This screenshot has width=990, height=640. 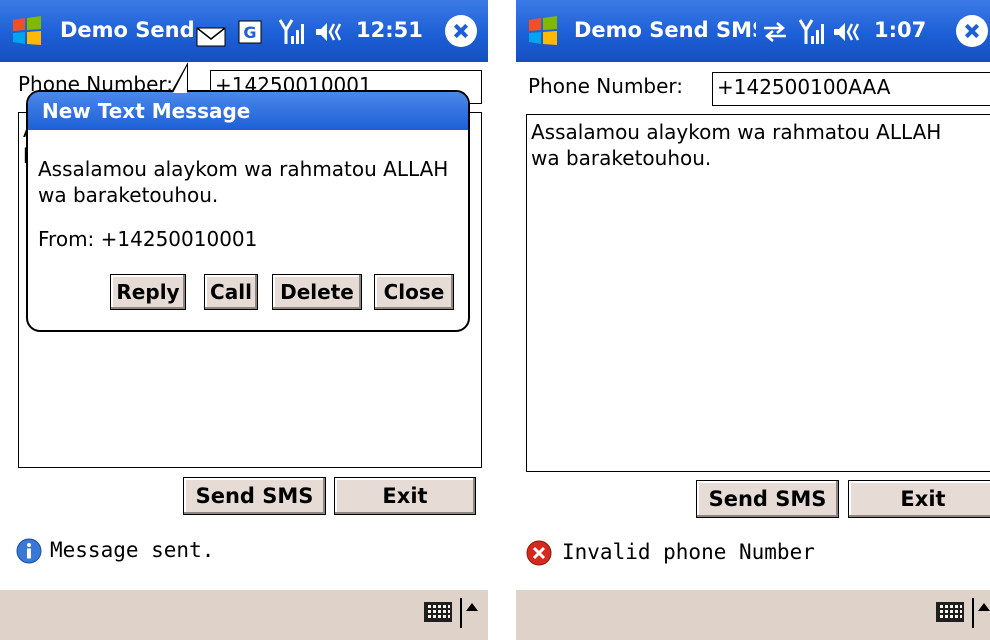 What do you see at coordinates (389, 30) in the screenshot?
I see `clock: 12:51` at bounding box center [389, 30].